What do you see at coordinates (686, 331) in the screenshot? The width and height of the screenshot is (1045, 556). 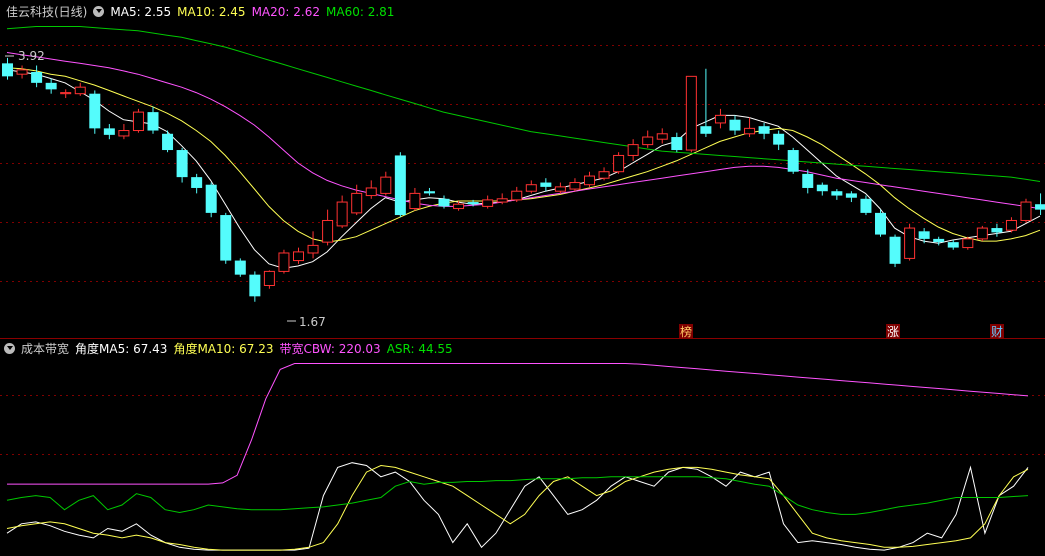 I see `event-marker-1: 榜` at bounding box center [686, 331].